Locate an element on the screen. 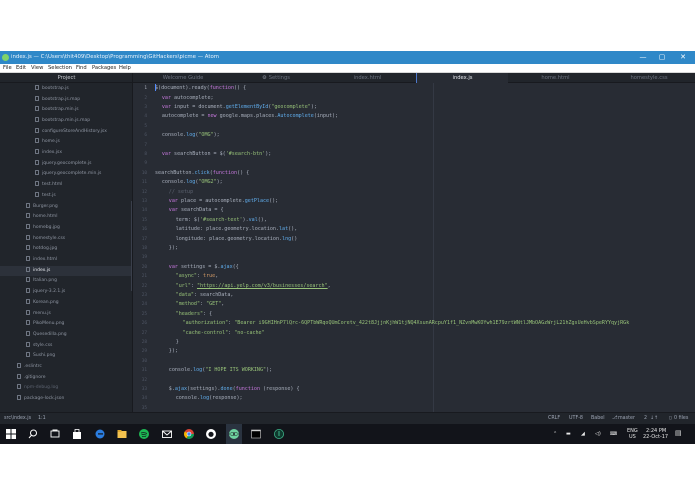  tree-item: jquery-3.2.1.js is located at coordinates (45, 292).